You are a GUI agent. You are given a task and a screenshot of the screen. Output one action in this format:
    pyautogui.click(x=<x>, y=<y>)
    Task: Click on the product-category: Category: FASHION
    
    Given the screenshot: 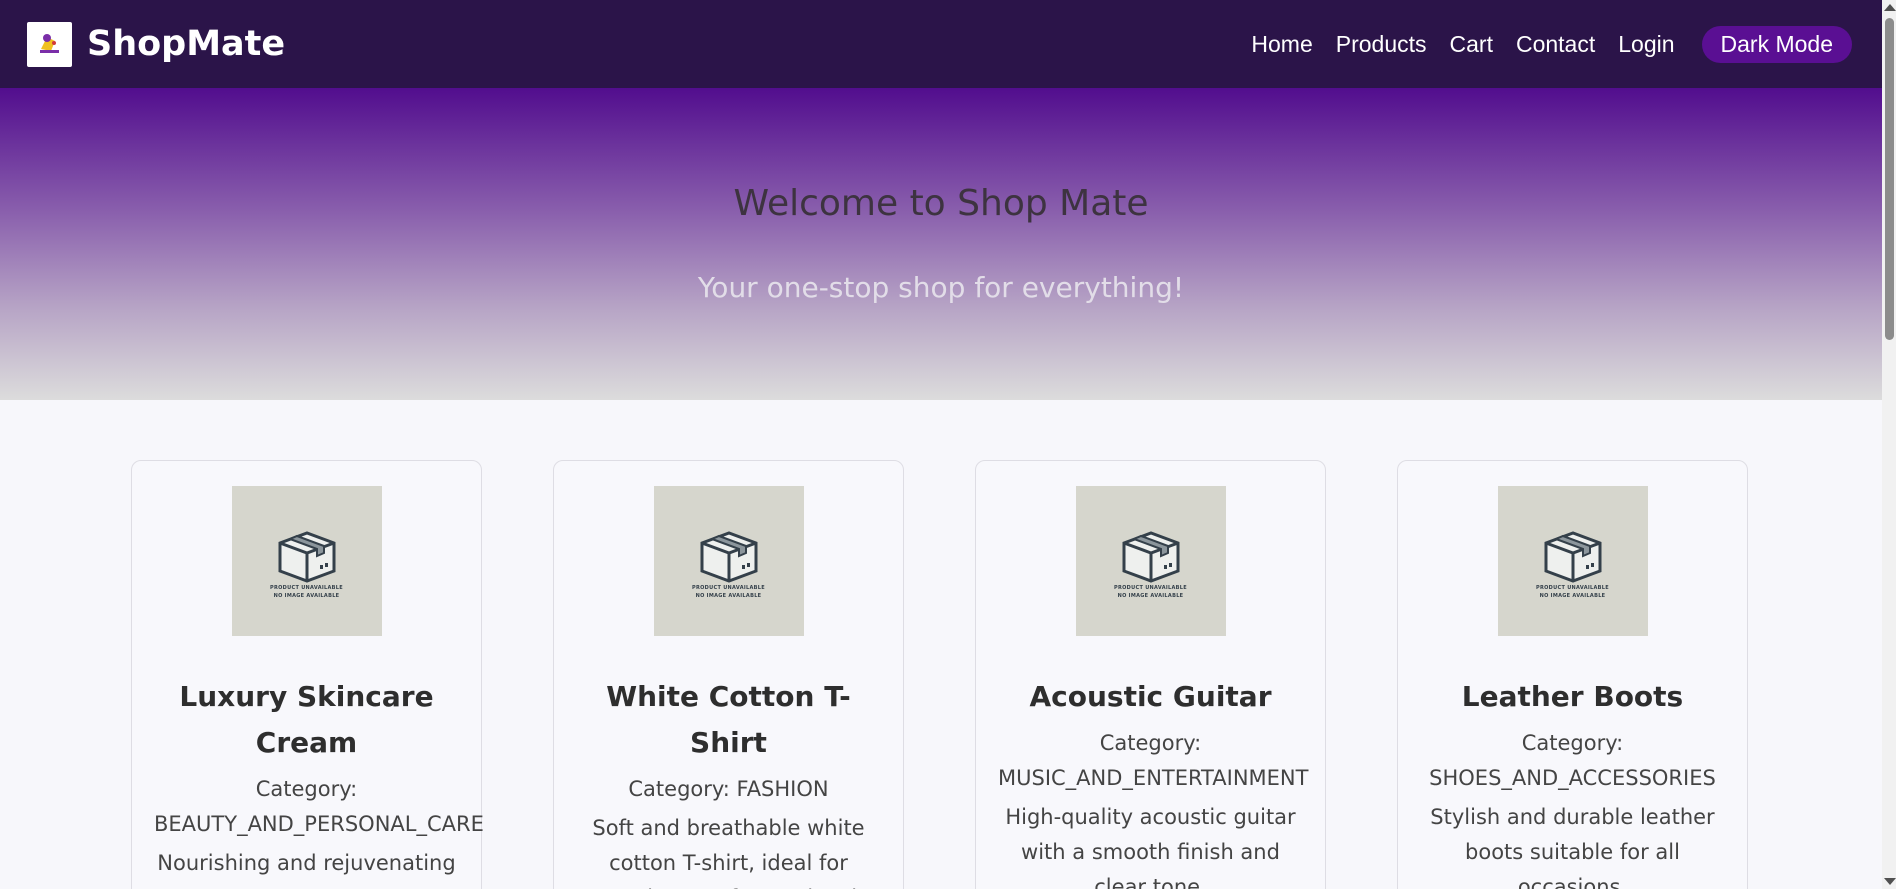 What is the action you would take?
    pyautogui.click(x=728, y=789)
    